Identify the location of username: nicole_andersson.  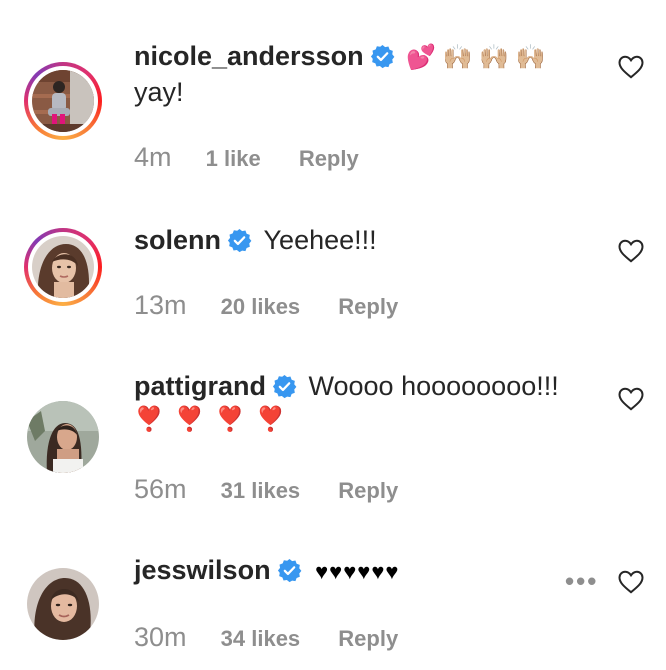
(249, 56).